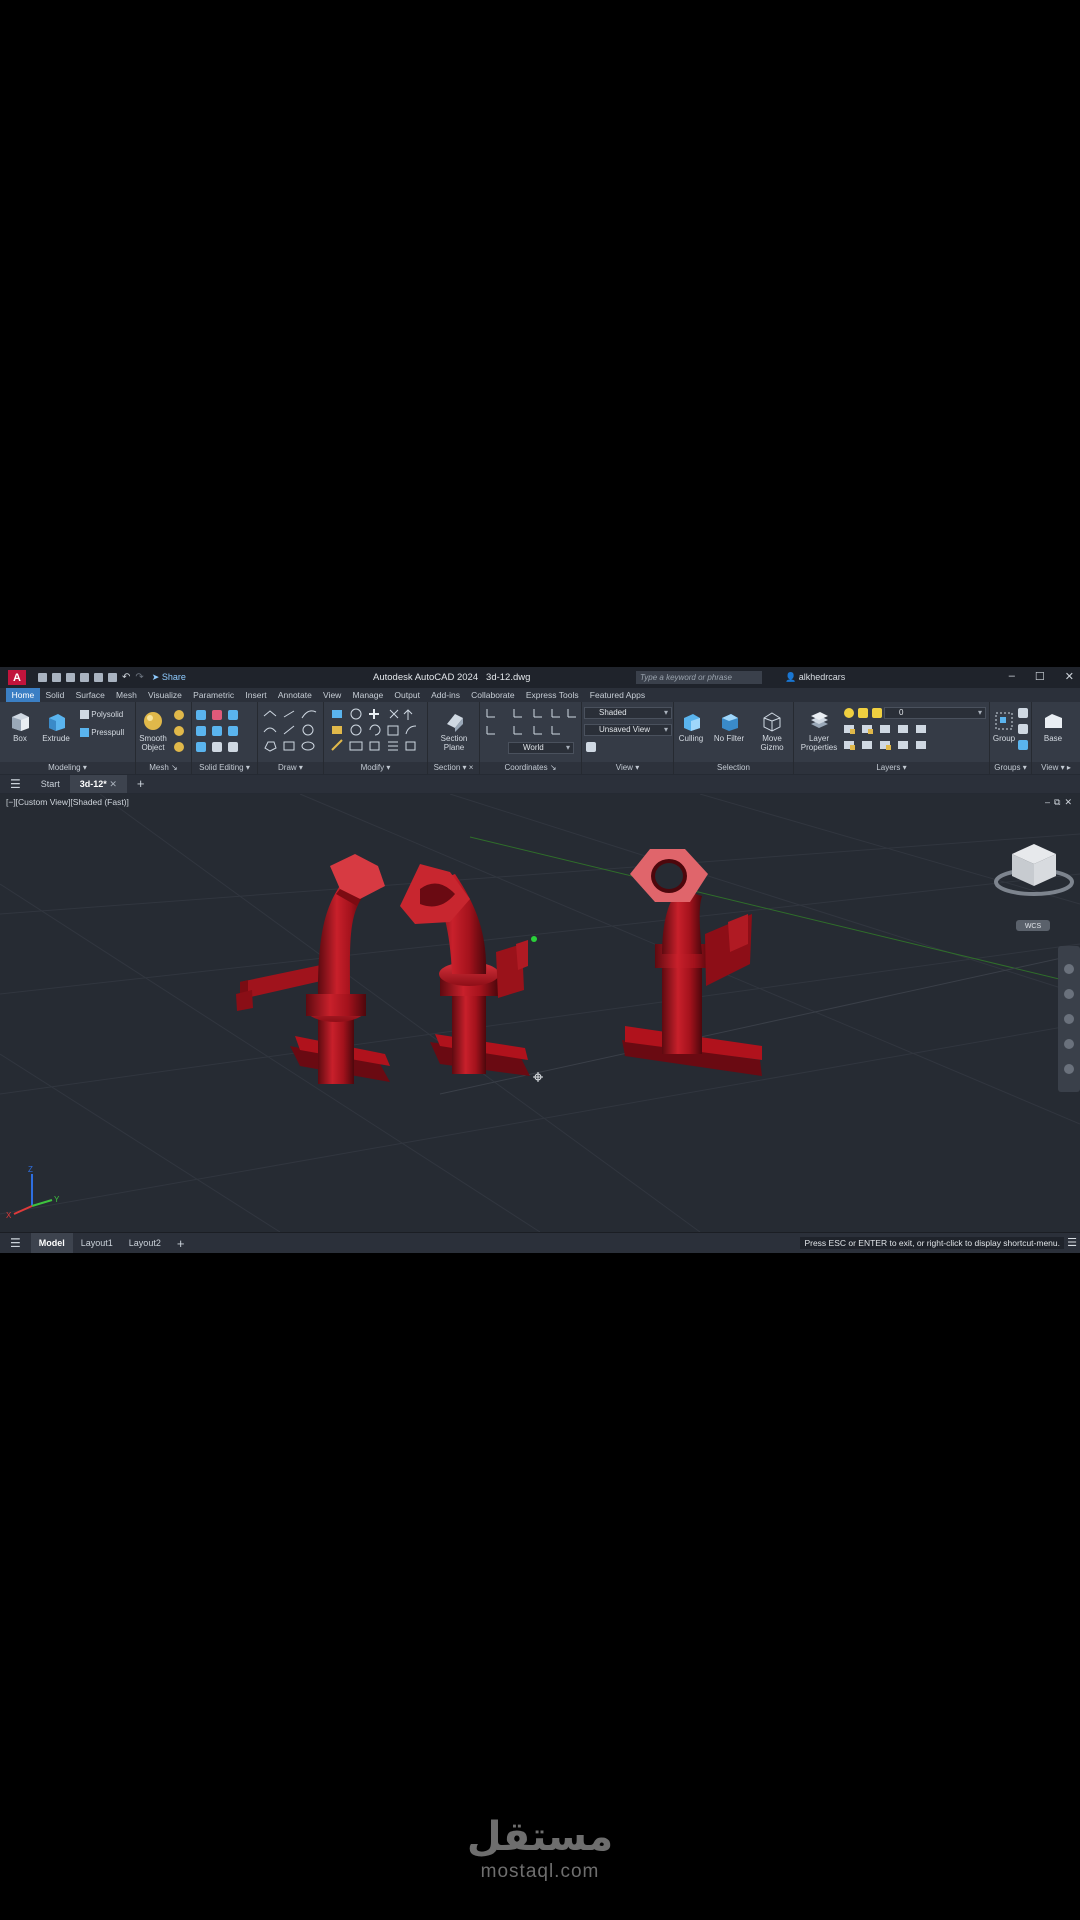  What do you see at coordinates (126, 677) in the screenshot?
I see `undo-icon: ↶` at bounding box center [126, 677].